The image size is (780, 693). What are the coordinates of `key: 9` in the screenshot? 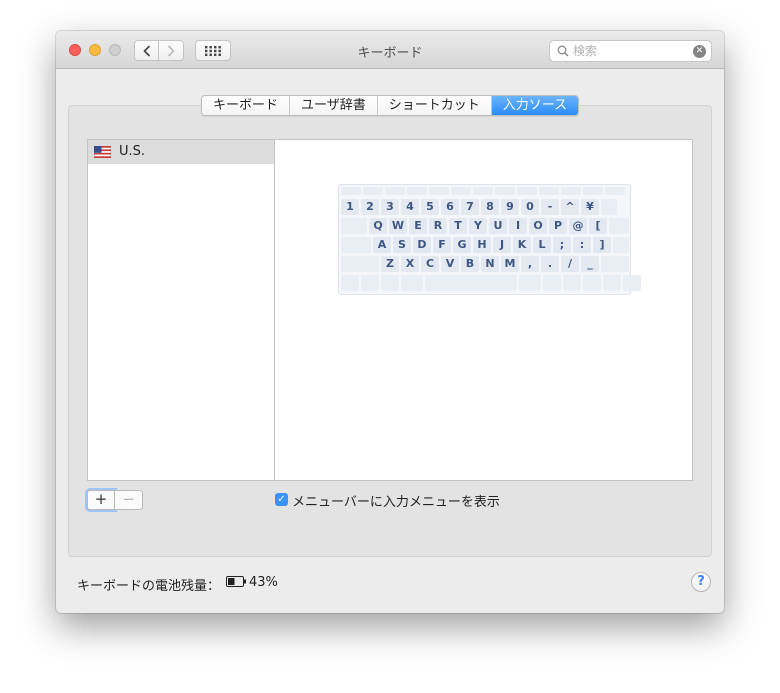 It's located at (510, 207).